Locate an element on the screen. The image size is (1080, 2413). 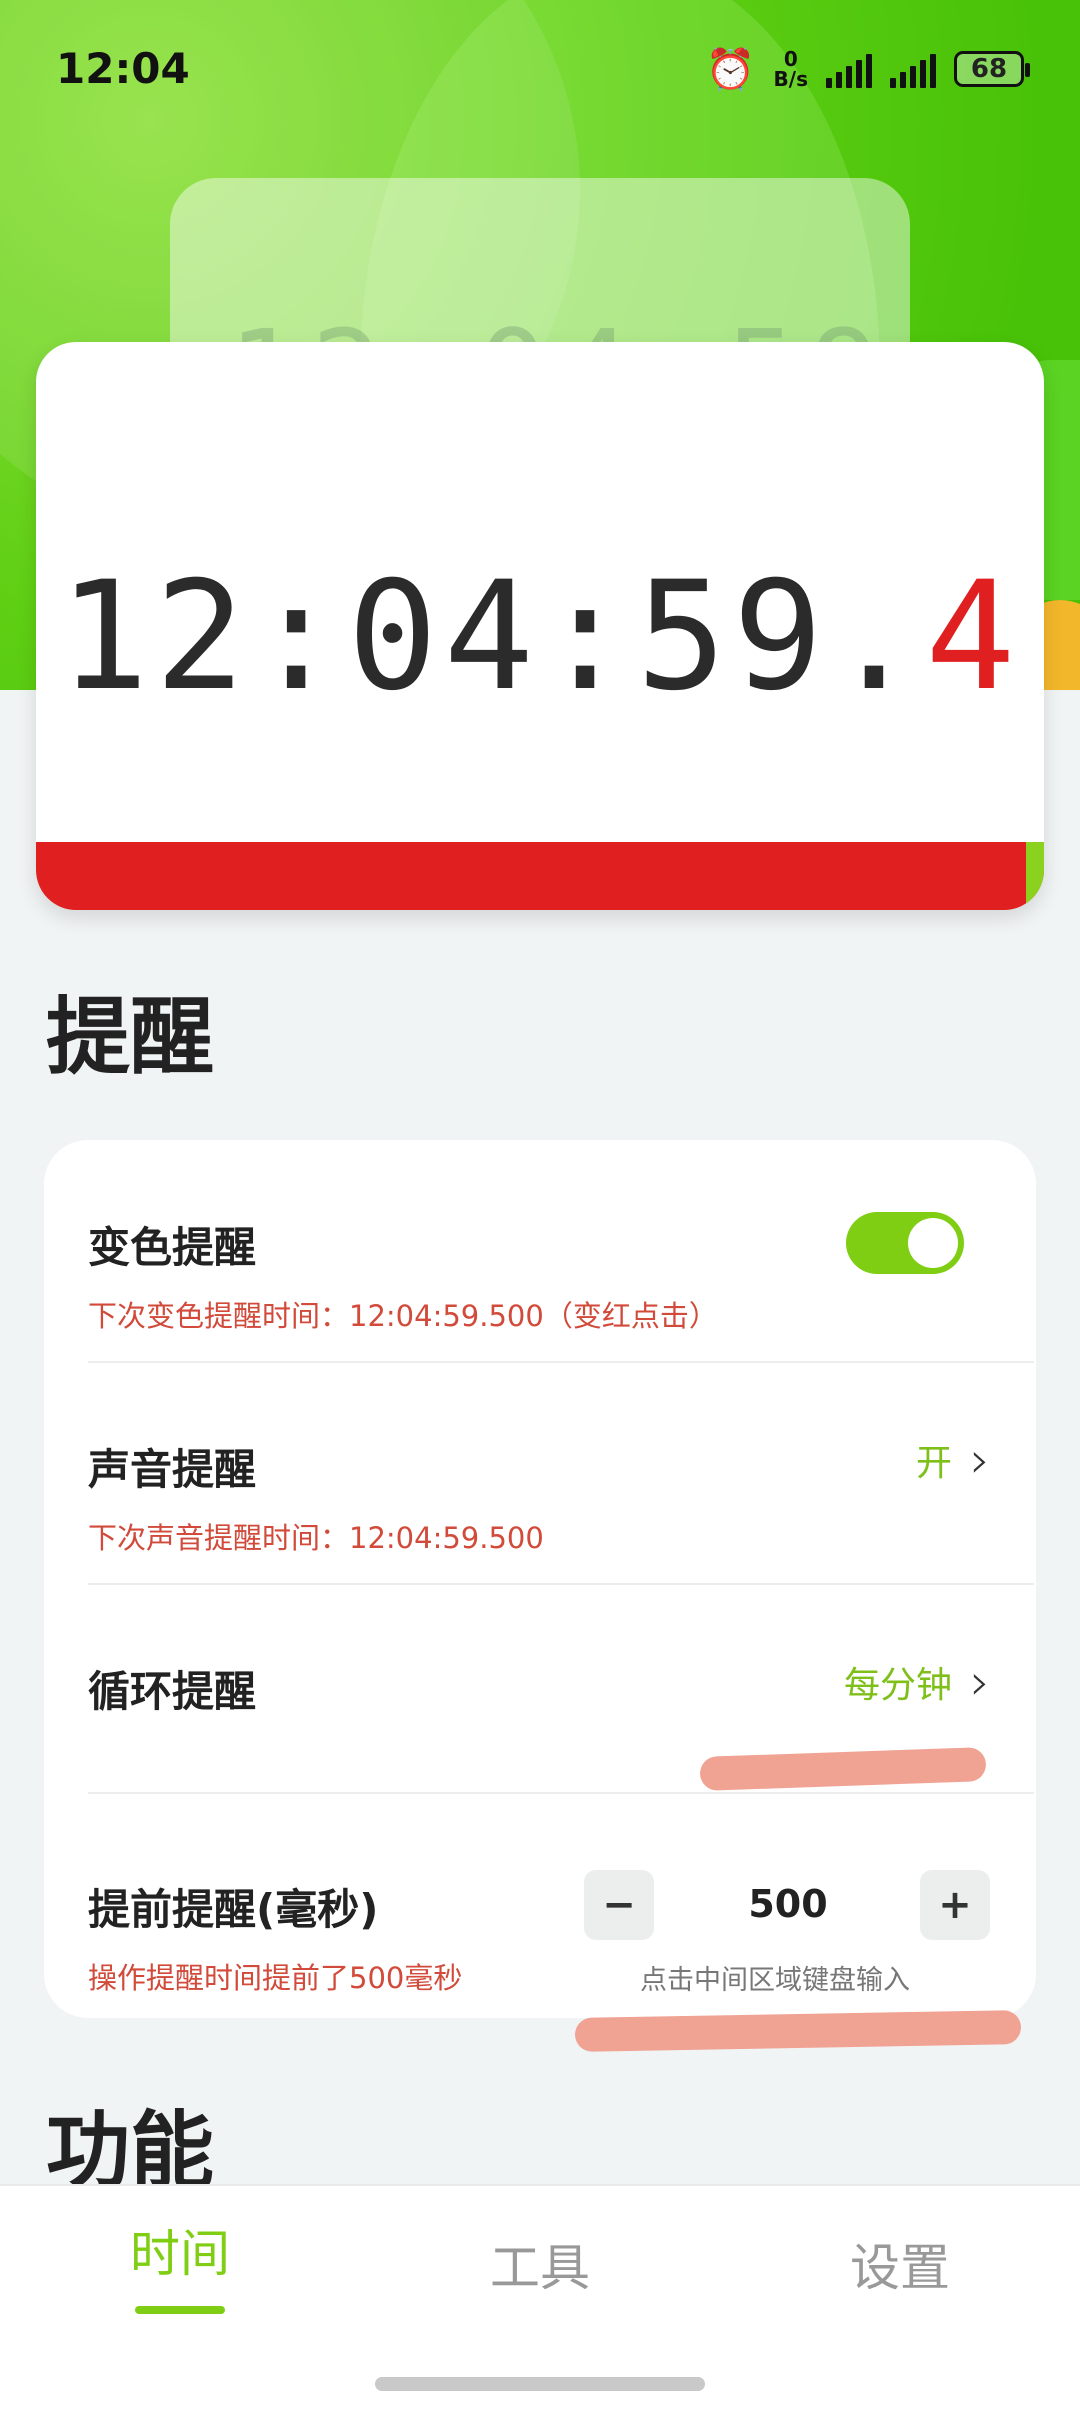
network-speed: 0 B/s is located at coordinates (791, 69).